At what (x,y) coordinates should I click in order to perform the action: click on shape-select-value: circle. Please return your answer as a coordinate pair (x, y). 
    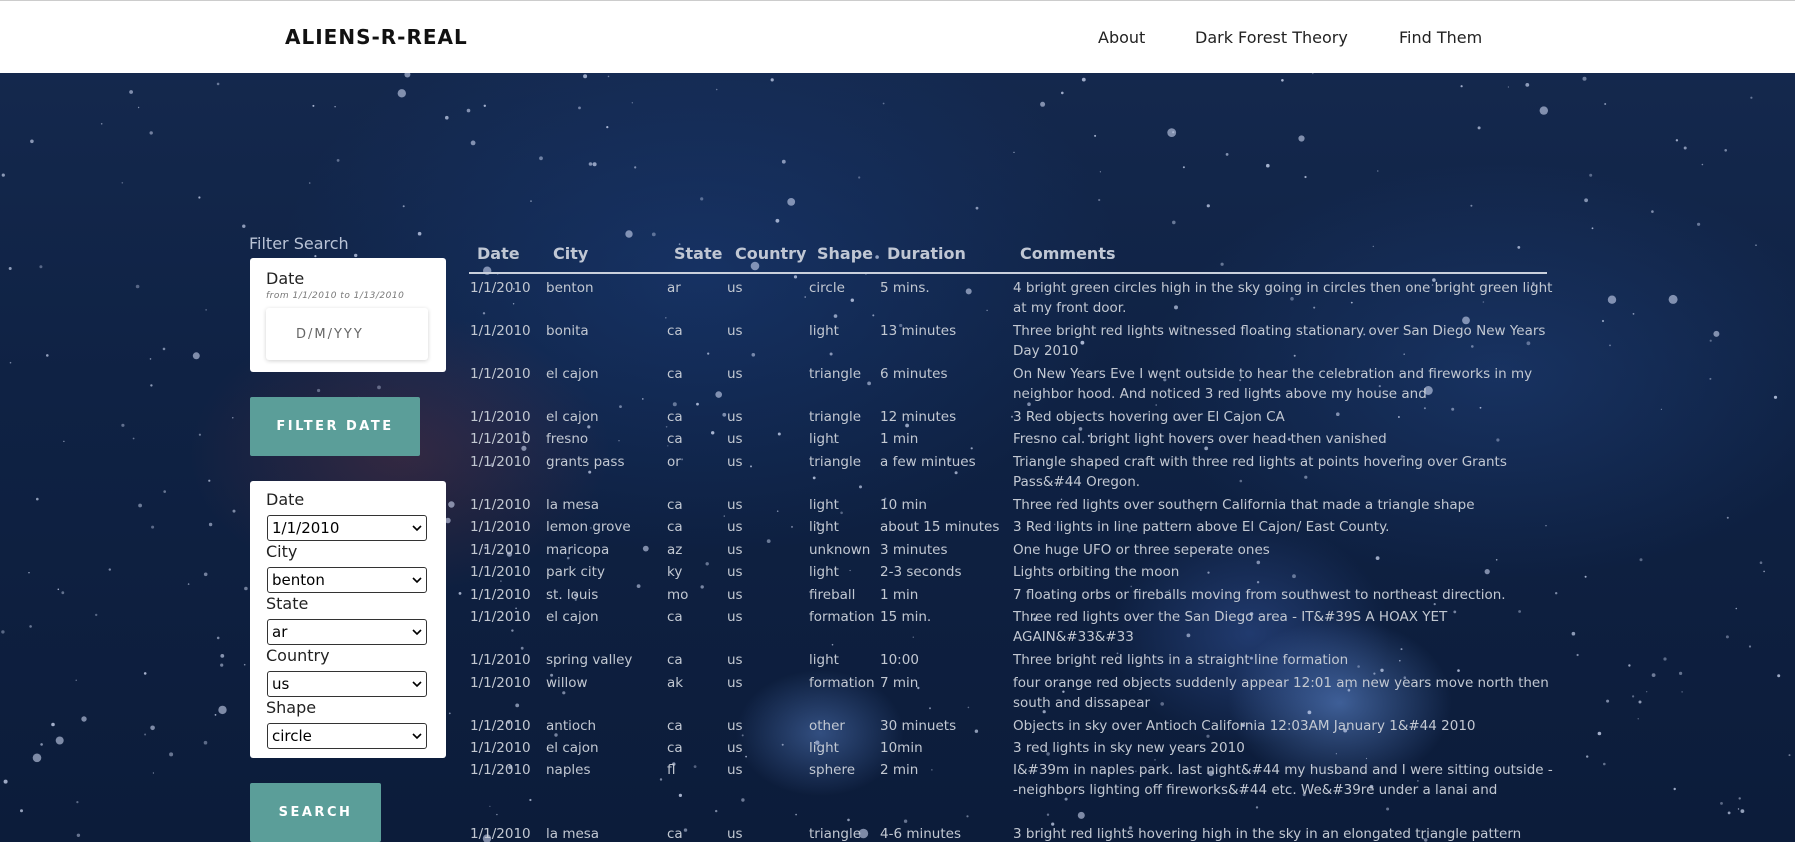
    Looking at the image, I should click on (292, 736).